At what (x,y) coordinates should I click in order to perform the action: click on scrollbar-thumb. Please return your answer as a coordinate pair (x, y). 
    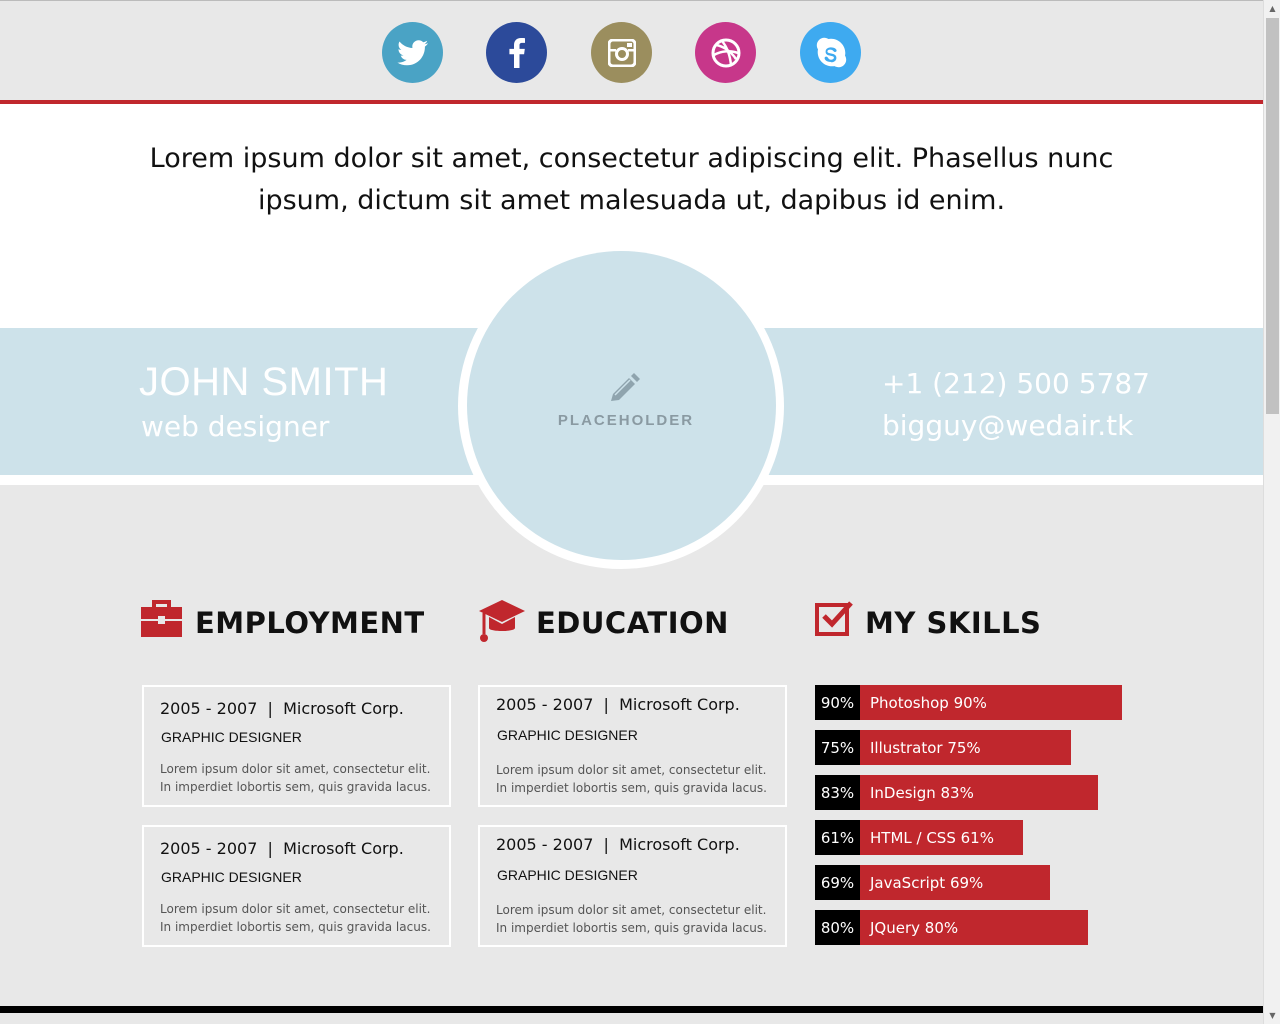
    Looking at the image, I should click on (1272, 216).